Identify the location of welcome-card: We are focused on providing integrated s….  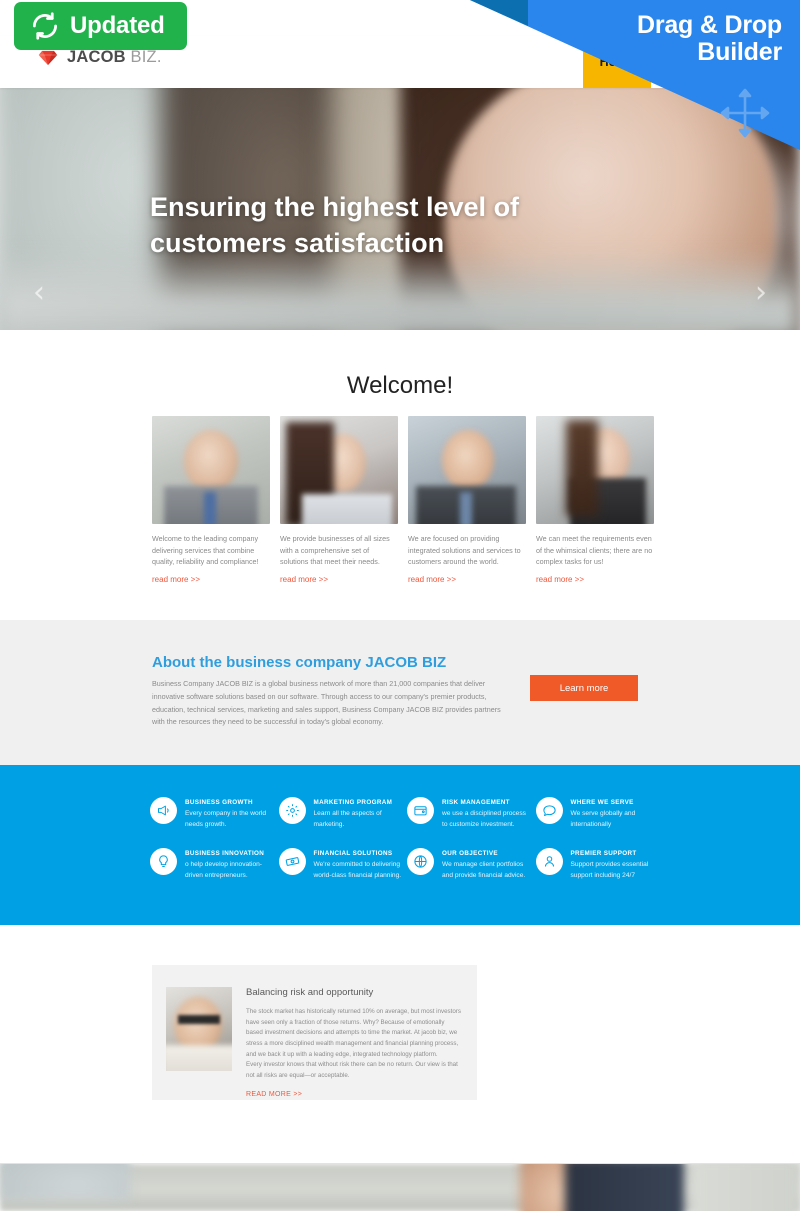
(467, 501).